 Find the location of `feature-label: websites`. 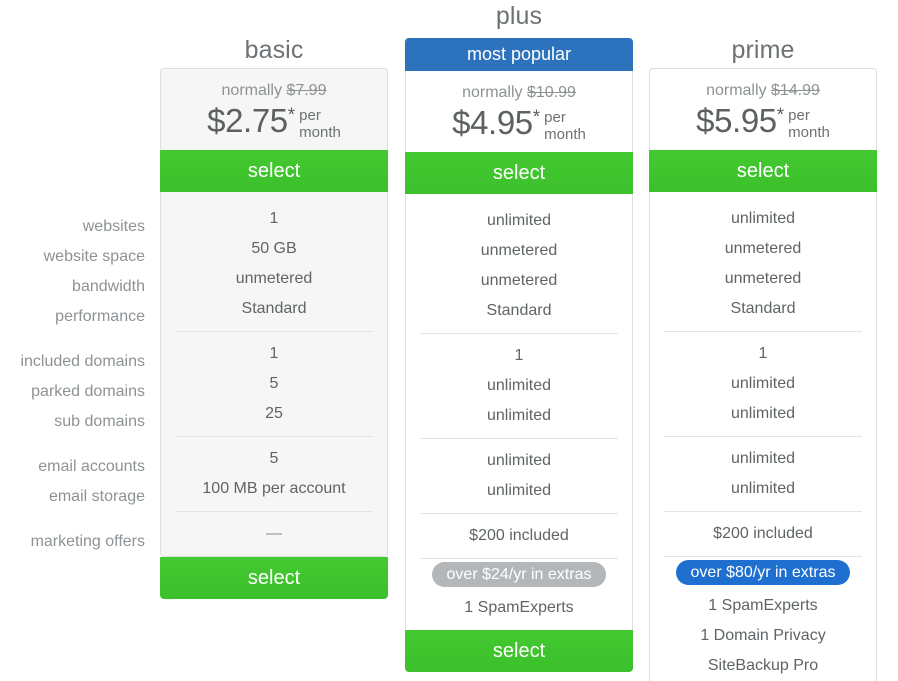

feature-label: websites is located at coordinates (113, 226).